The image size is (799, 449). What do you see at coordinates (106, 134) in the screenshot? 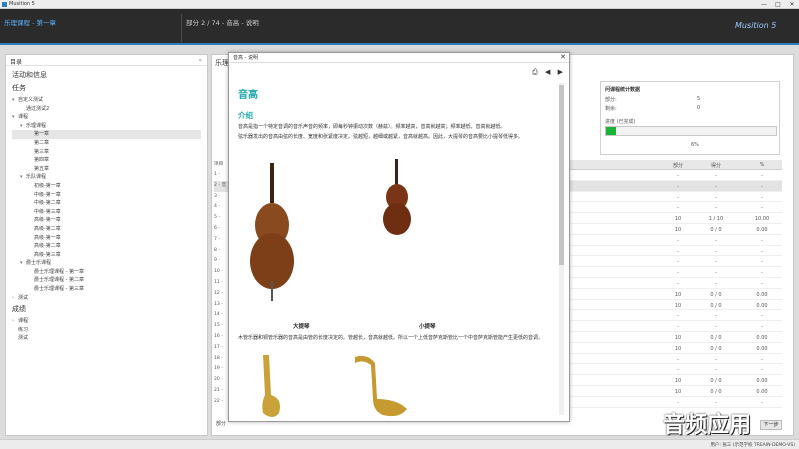
I see `tree-item: 第一章` at bounding box center [106, 134].